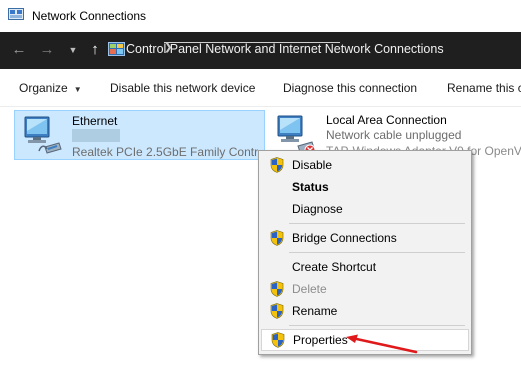  I want to click on up-arrow-icon: ↑, so click(95, 50).